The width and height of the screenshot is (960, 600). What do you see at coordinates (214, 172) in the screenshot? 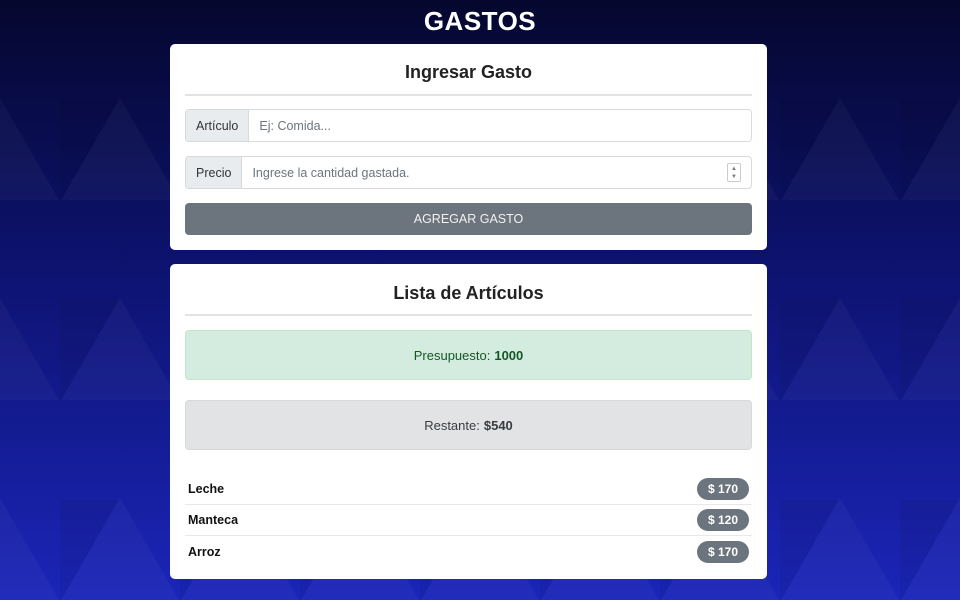
I see `price-label: Precio` at bounding box center [214, 172].